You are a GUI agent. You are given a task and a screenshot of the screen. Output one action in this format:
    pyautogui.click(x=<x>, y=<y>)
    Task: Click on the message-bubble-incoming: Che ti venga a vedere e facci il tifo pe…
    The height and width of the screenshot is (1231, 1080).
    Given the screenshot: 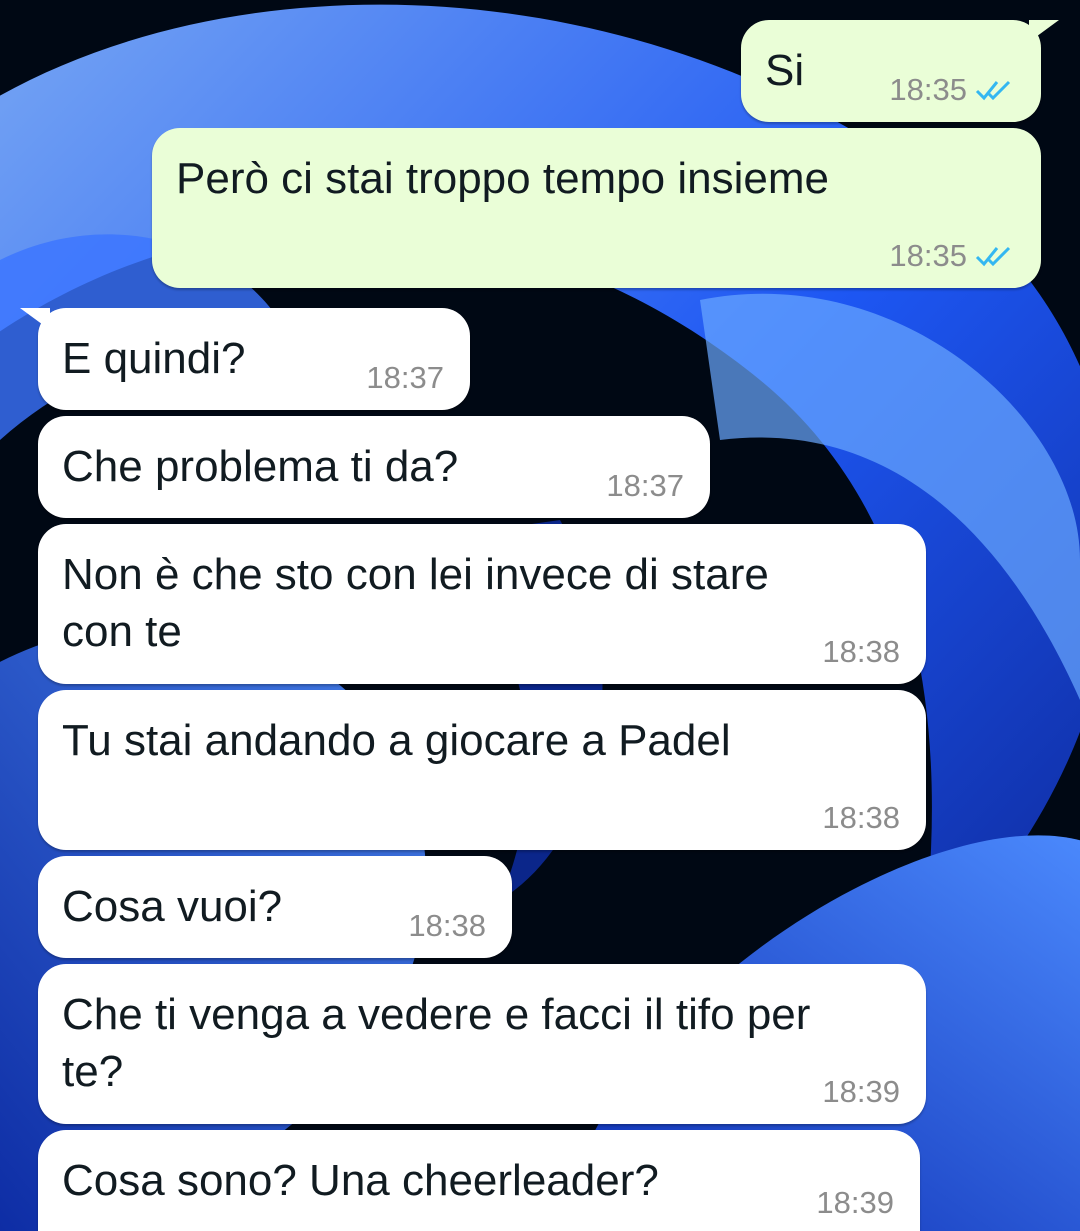 What is the action you would take?
    pyautogui.click(x=482, y=1044)
    